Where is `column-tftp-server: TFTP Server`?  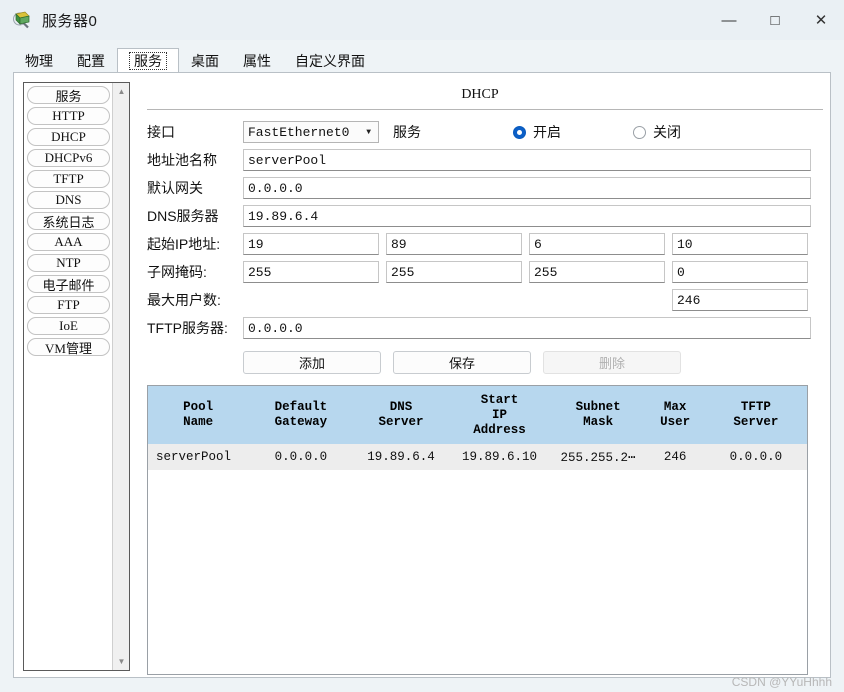 column-tftp-server: TFTP Server is located at coordinates (755, 415).